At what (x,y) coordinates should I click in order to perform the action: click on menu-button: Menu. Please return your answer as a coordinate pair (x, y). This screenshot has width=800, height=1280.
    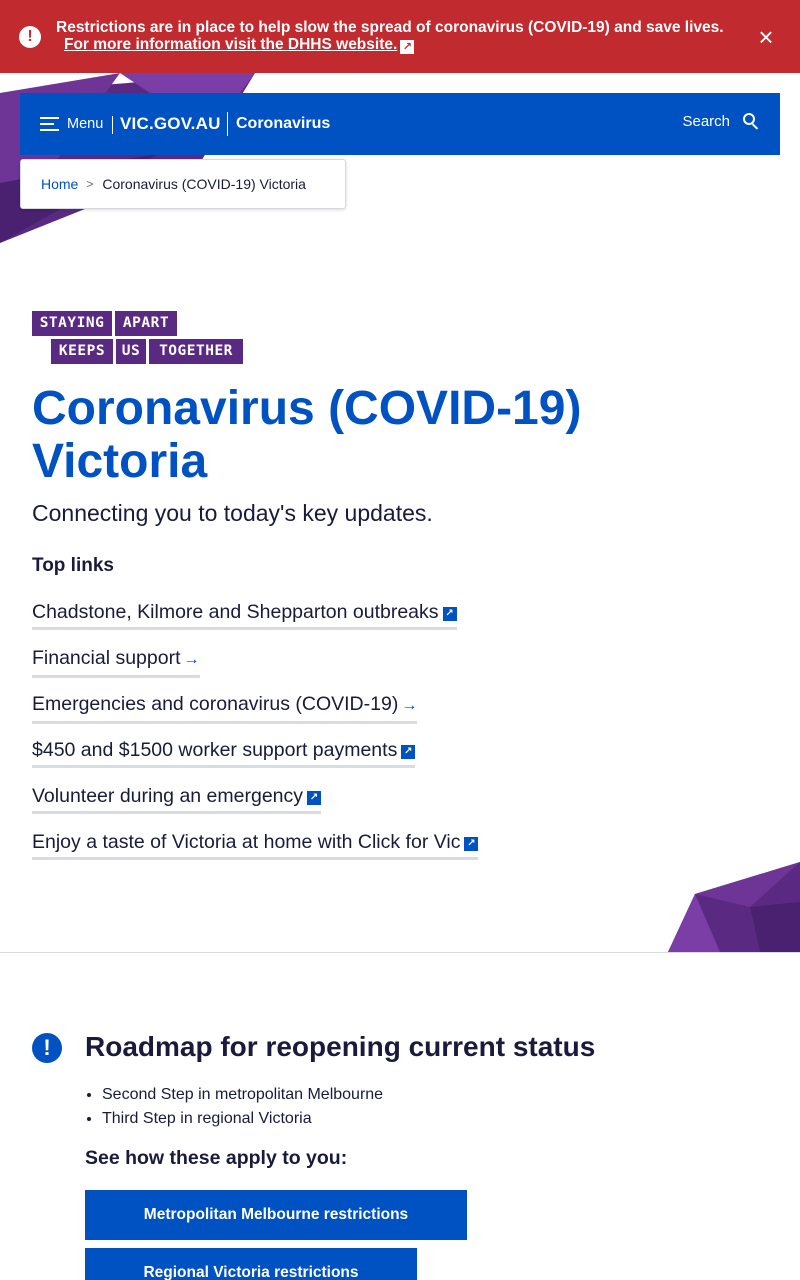
    Looking at the image, I should click on (71, 124).